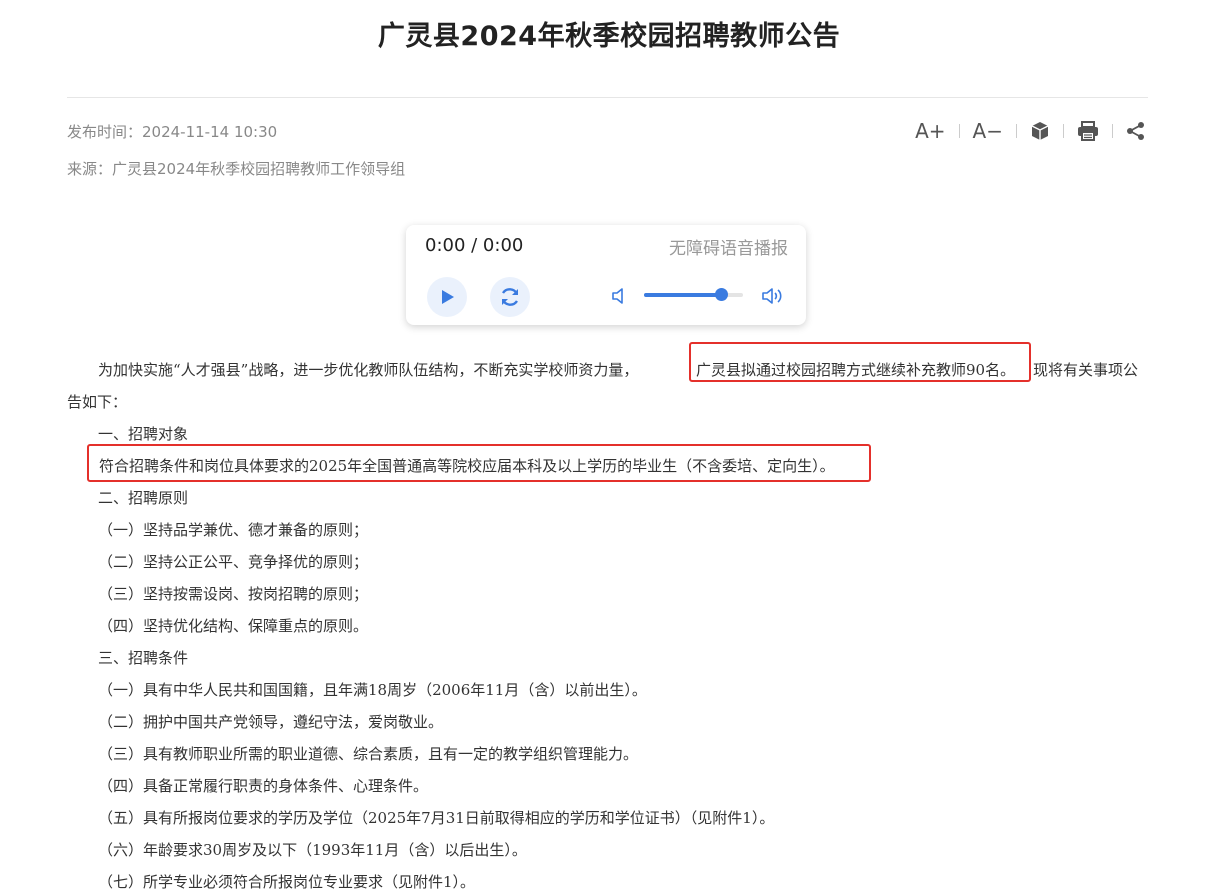 The width and height of the screenshot is (1218, 892). What do you see at coordinates (609, 36) in the screenshot?
I see `page-title: 广灵县2024年秋季校园招聘教师公告` at bounding box center [609, 36].